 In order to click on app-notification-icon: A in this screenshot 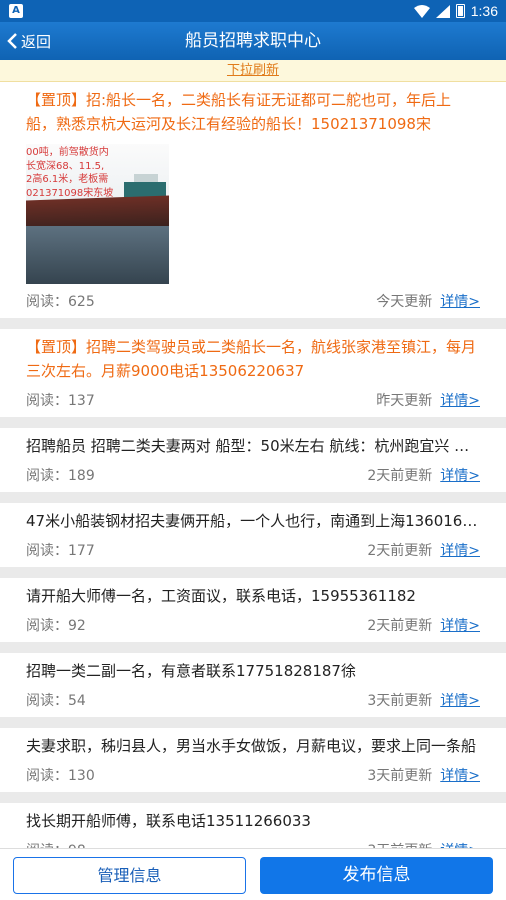, I will do `click(16, 11)`.